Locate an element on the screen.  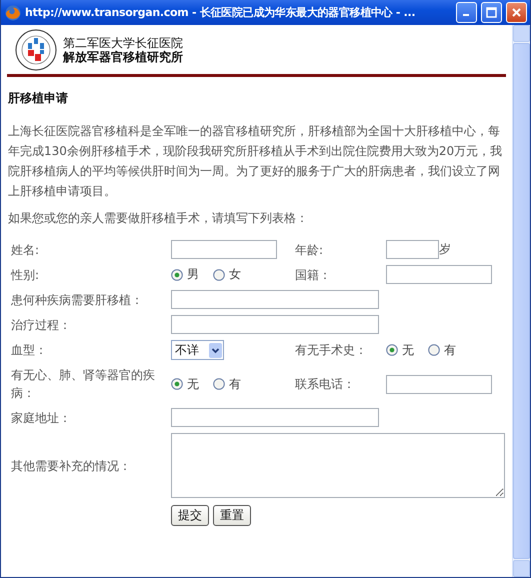
close-icon is located at coordinates (516, 12).